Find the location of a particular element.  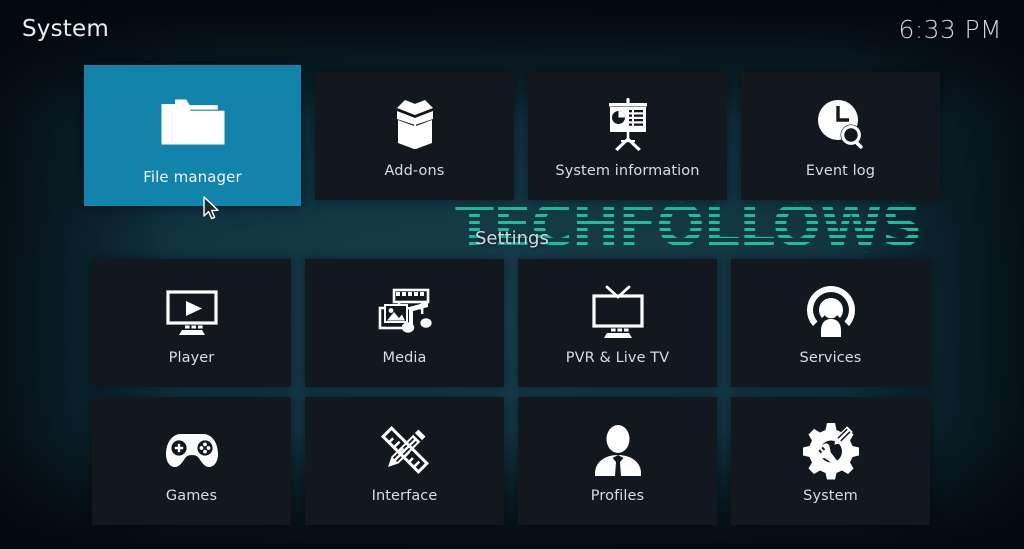

tile-label: Media is located at coordinates (404, 358).